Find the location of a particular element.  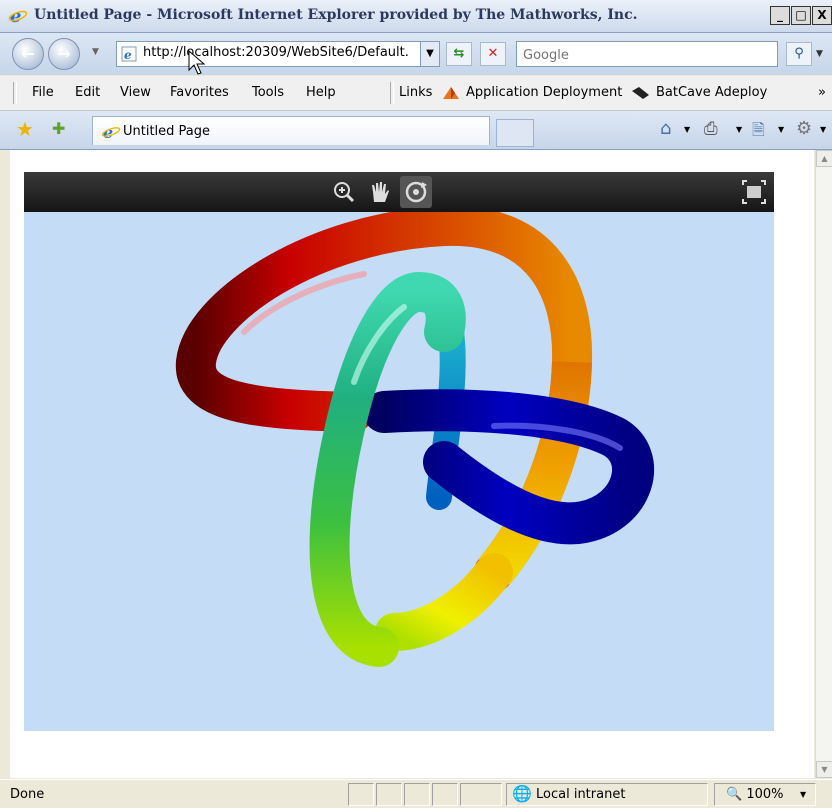

search-input is located at coordinates (648, 55).